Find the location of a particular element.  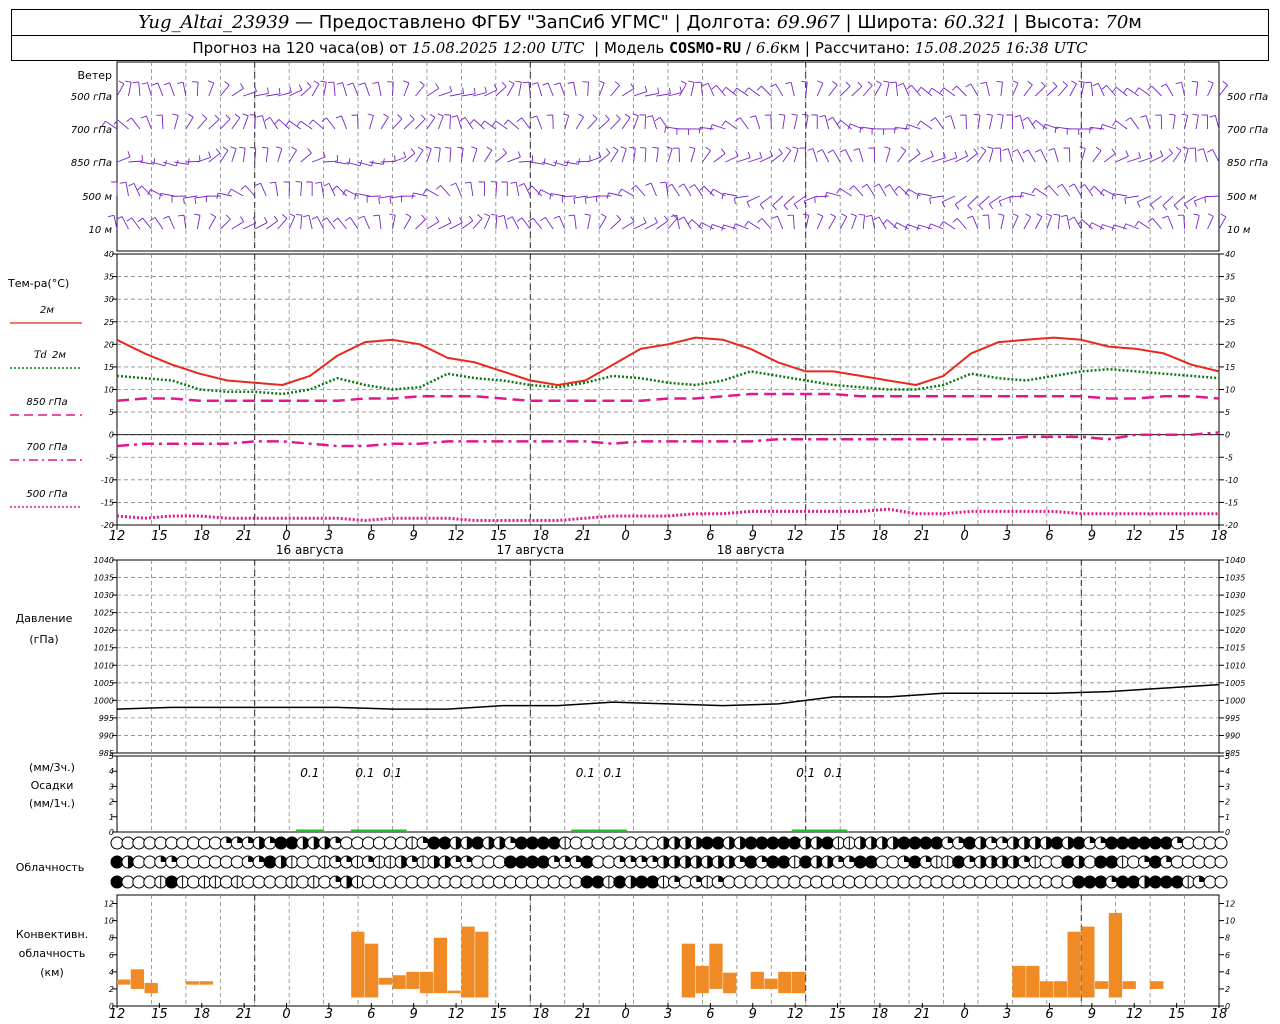

wind-level-label-right: 500 гПа is located at coordinates (1247, 97).